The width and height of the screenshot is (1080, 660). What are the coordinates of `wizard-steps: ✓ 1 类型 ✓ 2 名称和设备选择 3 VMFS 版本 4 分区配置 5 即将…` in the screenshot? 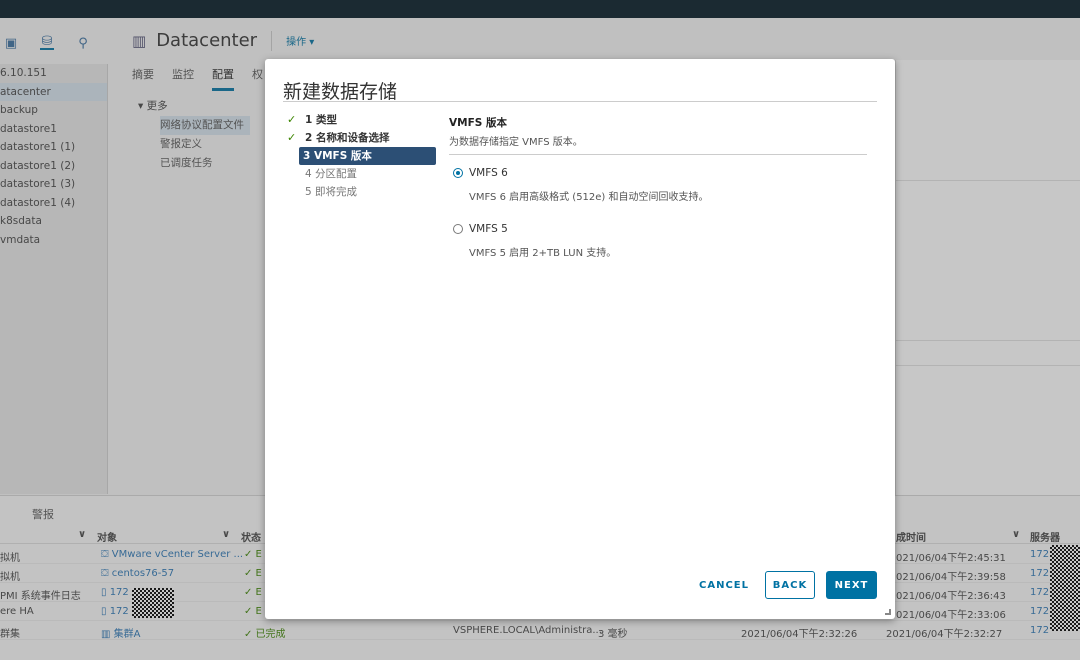 It's located at (362, 156).